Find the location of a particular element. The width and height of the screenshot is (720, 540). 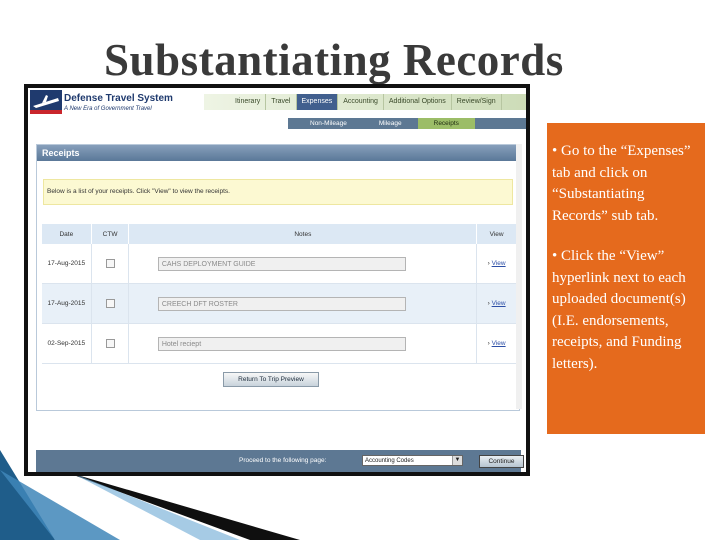

dts-plane-logo-icon is located at coordinates (46, 102).